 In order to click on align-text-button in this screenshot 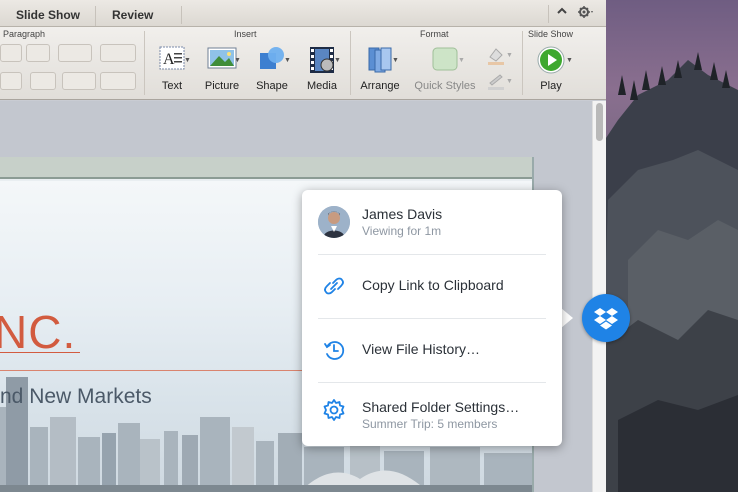, I will do `click(118, 81)`.